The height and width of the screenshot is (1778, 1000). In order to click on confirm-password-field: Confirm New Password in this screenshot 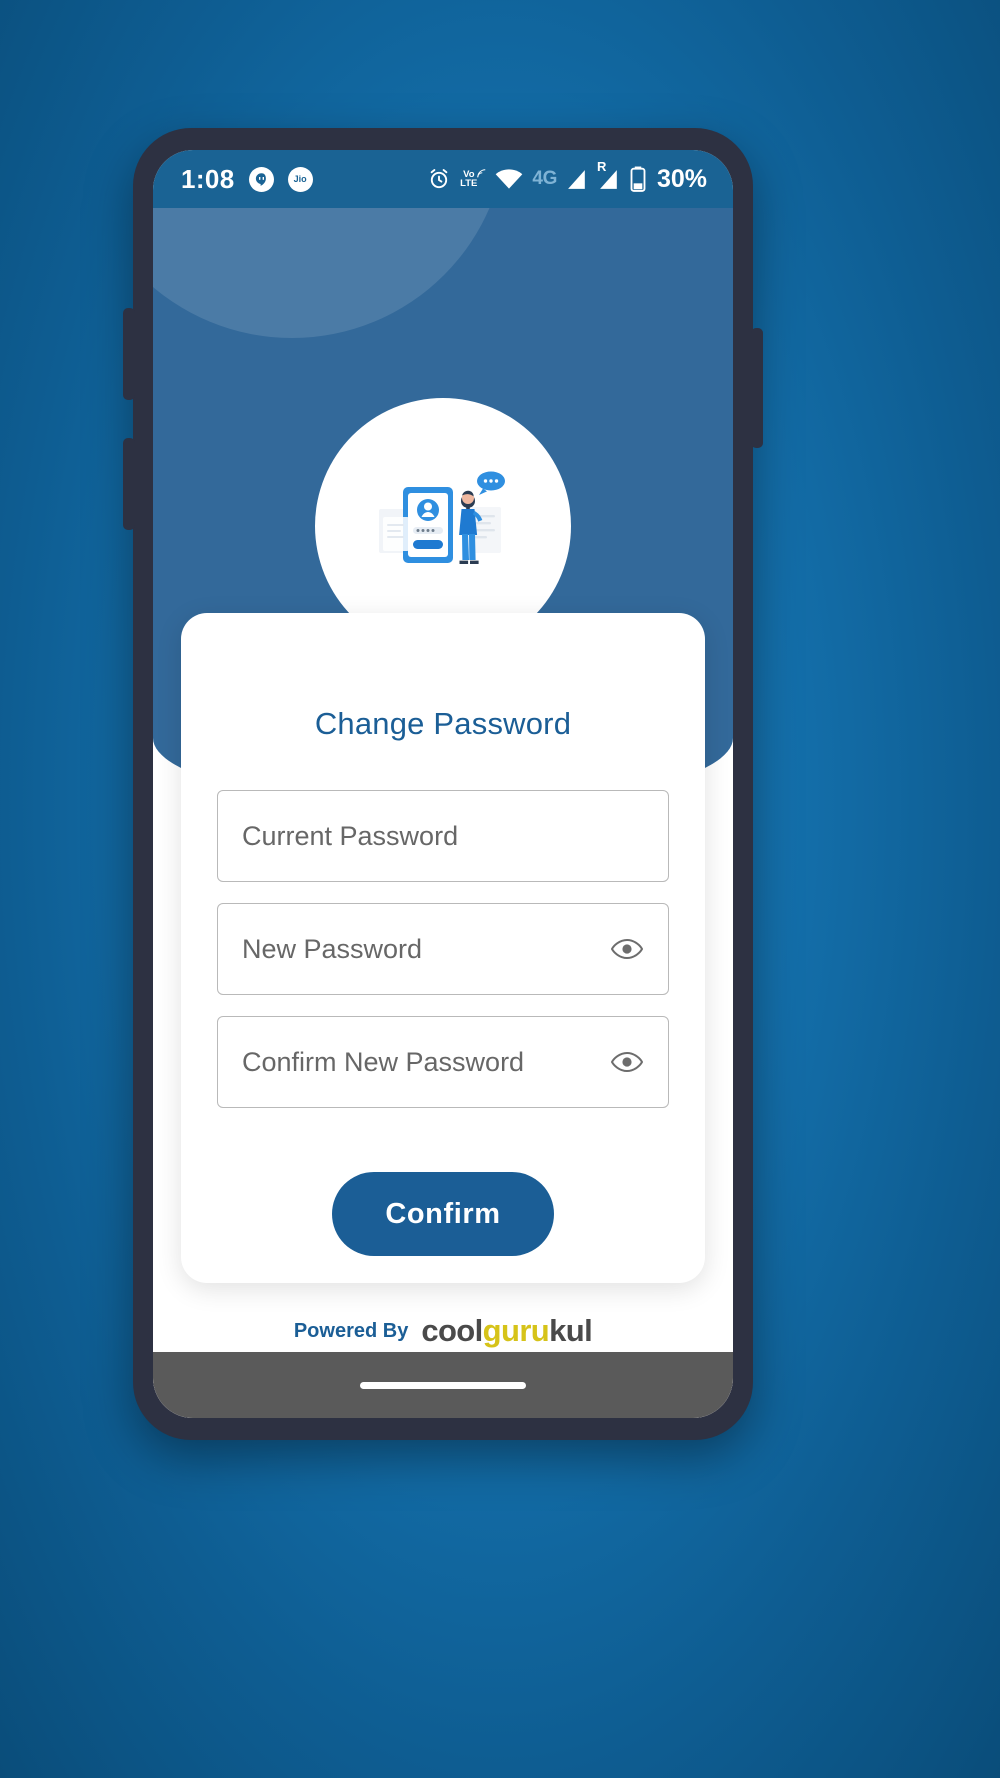, I will do `click(443, 1062)`.